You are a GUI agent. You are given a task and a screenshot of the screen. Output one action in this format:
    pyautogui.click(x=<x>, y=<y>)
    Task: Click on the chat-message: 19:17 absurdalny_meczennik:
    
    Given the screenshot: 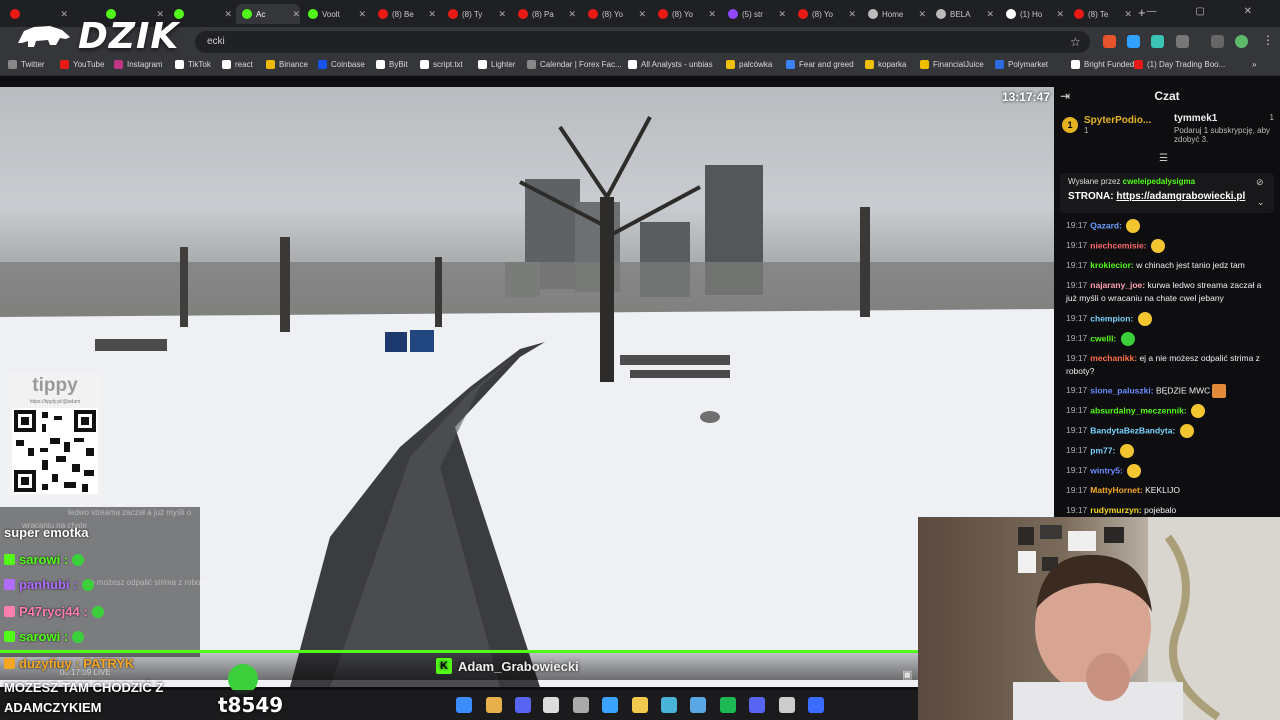 What is the action you would take?
    pyautogui.click(x=1170, y=411)
    